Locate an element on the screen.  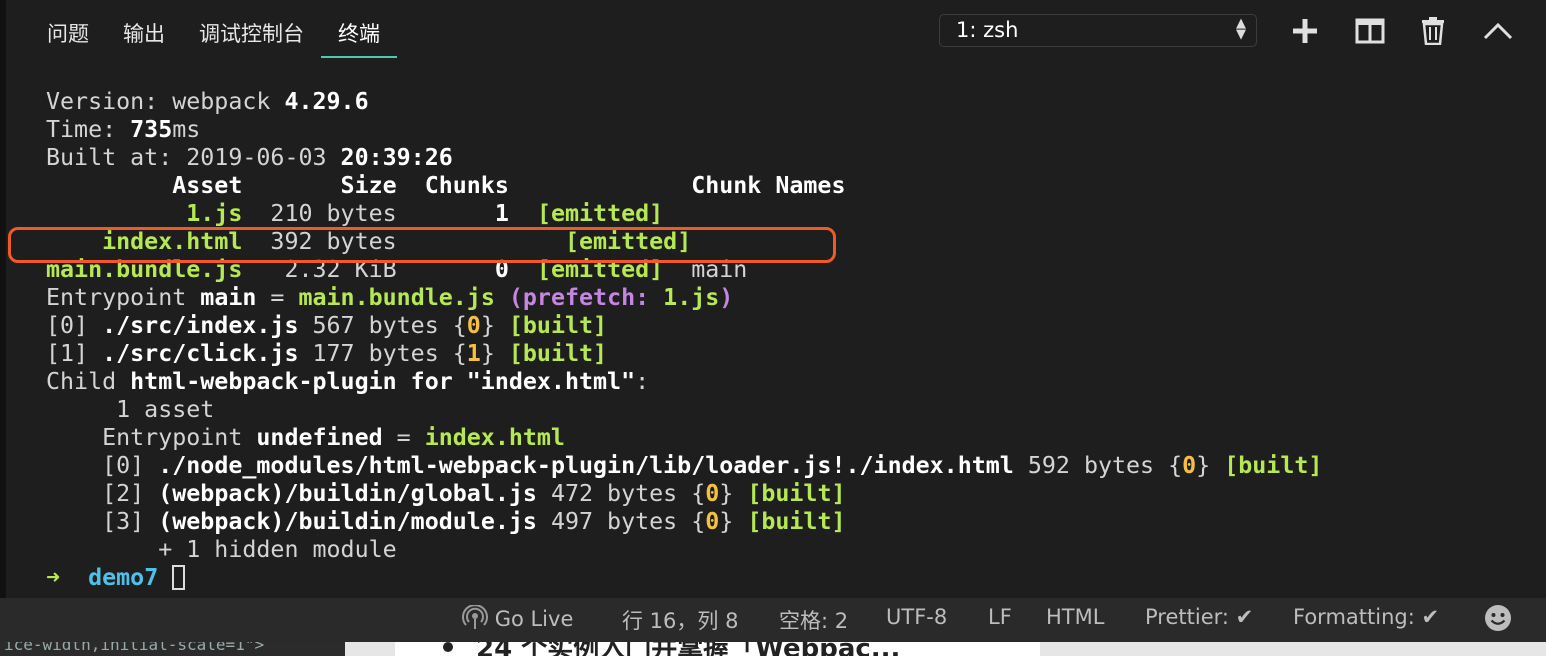
formatting-status: Formatting: ✔ is located at coordinates (1366, 617).